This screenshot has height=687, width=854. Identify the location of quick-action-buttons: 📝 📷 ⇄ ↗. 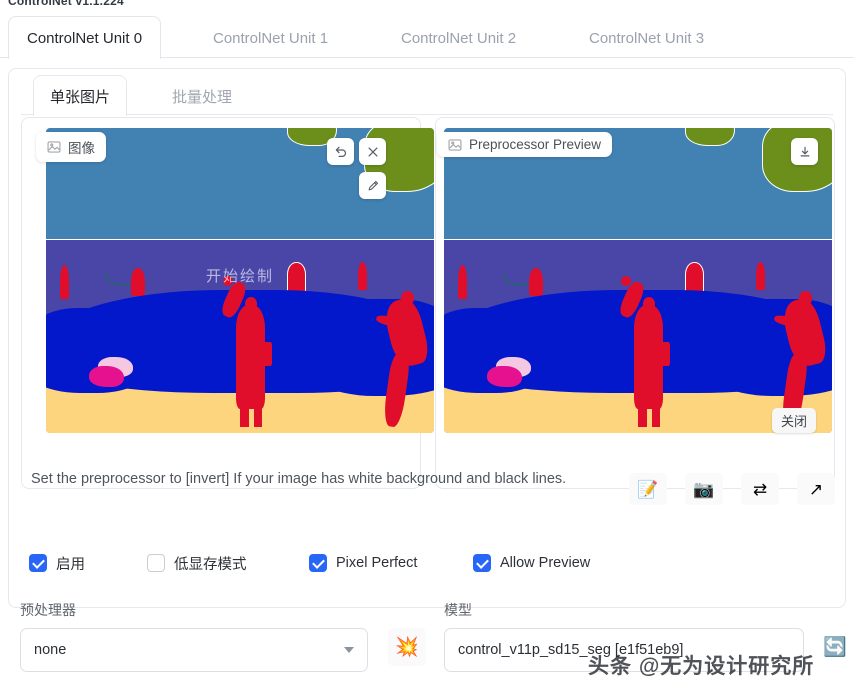
(732, 489).